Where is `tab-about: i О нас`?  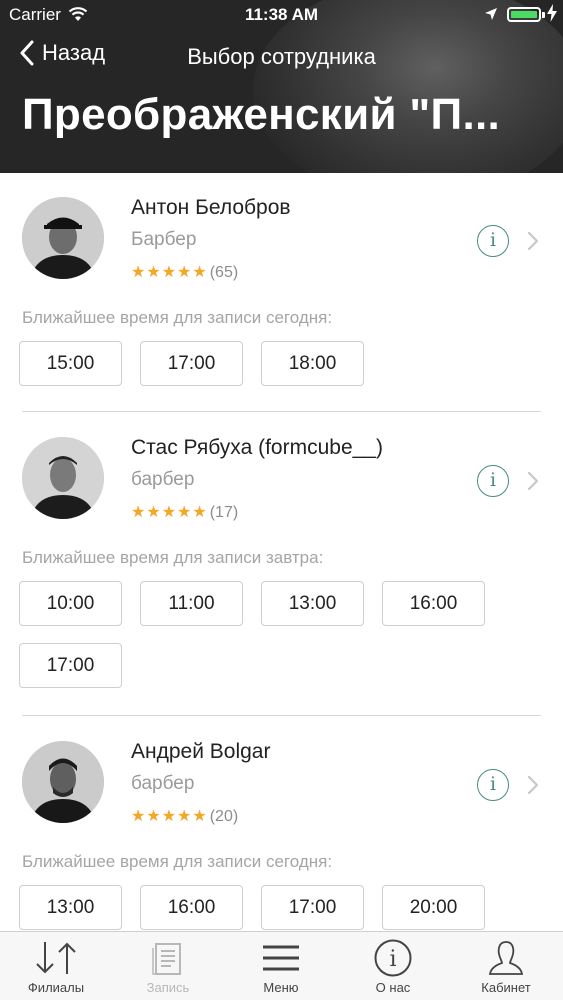
tab-about: i О нас is located at coordinates (393, 966).